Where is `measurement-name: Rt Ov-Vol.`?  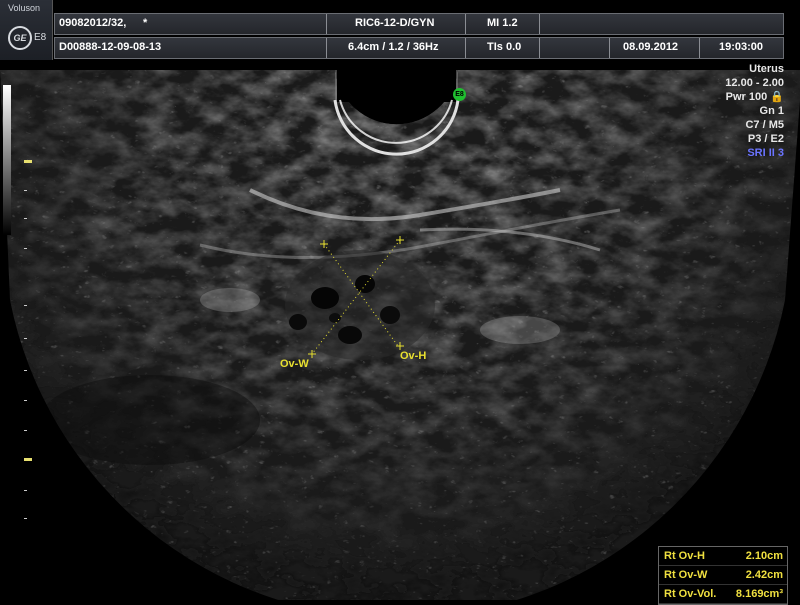 measurement-name: Rt Ov-Vol. is located at coordinates (690, 594).